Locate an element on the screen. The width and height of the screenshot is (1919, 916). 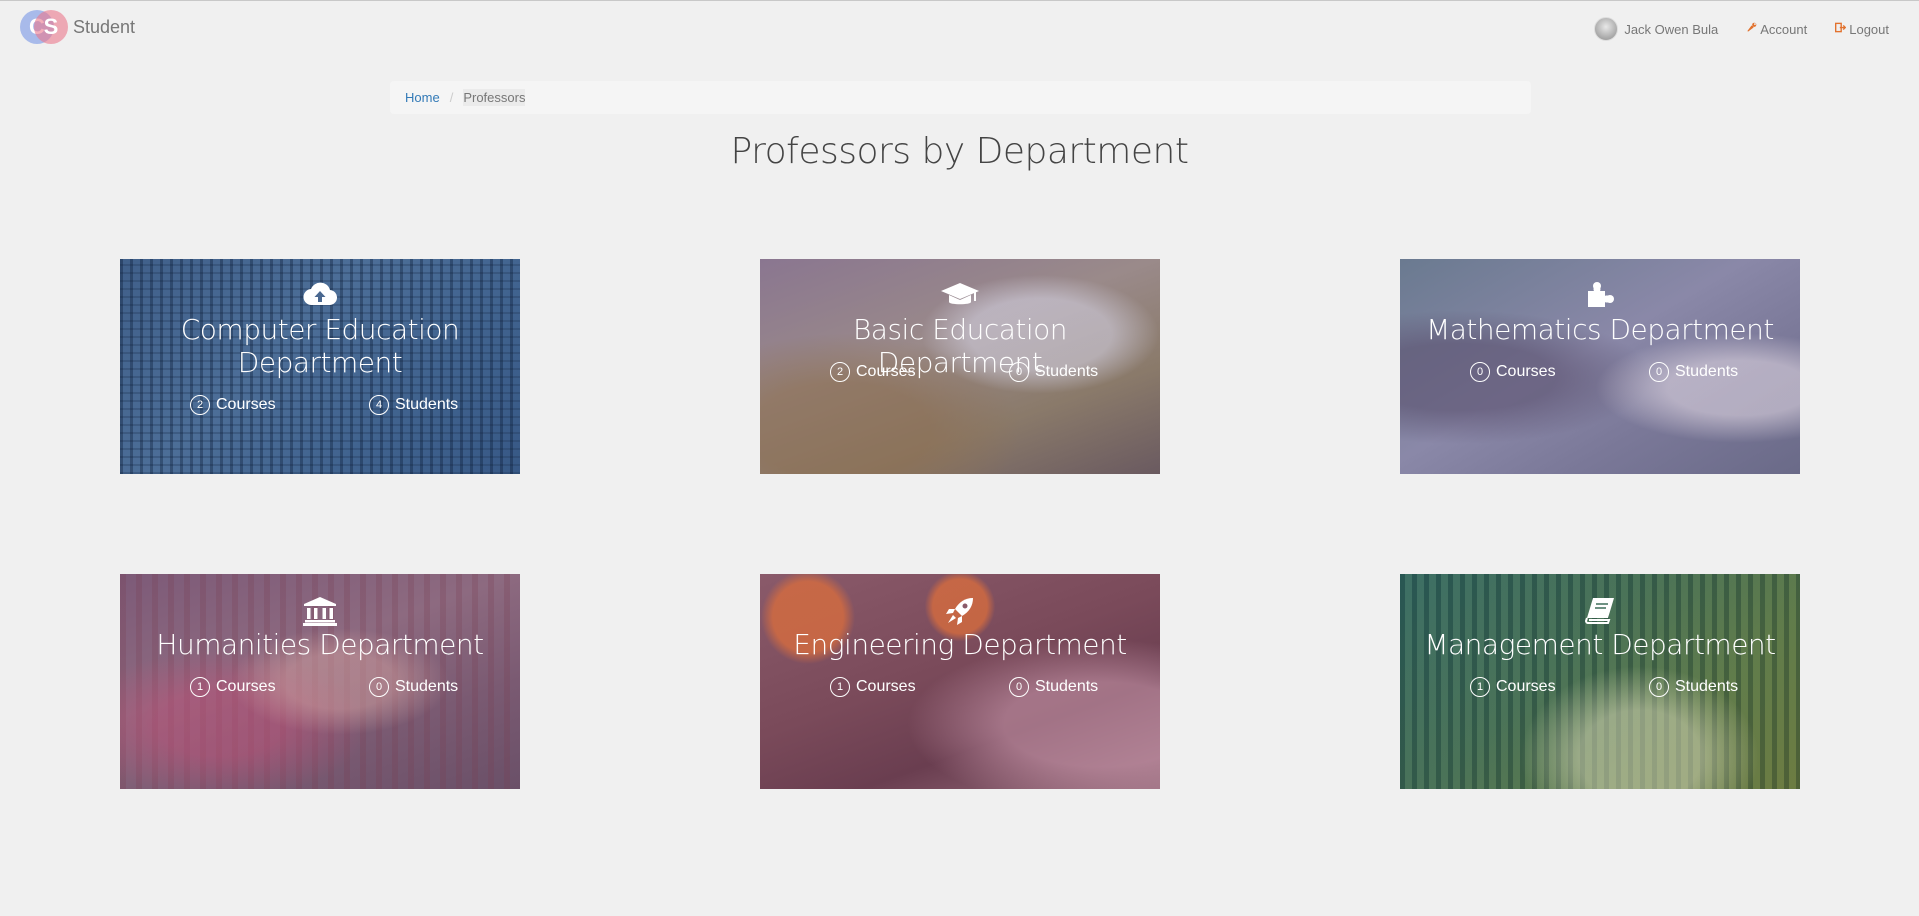
logout-link: Logout is located at coordinates (1862, 29).